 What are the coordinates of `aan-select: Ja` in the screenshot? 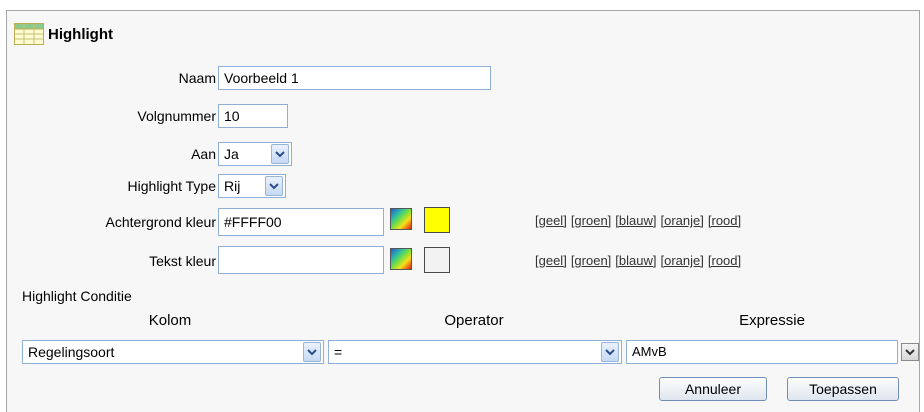 It's located at (255, 154).